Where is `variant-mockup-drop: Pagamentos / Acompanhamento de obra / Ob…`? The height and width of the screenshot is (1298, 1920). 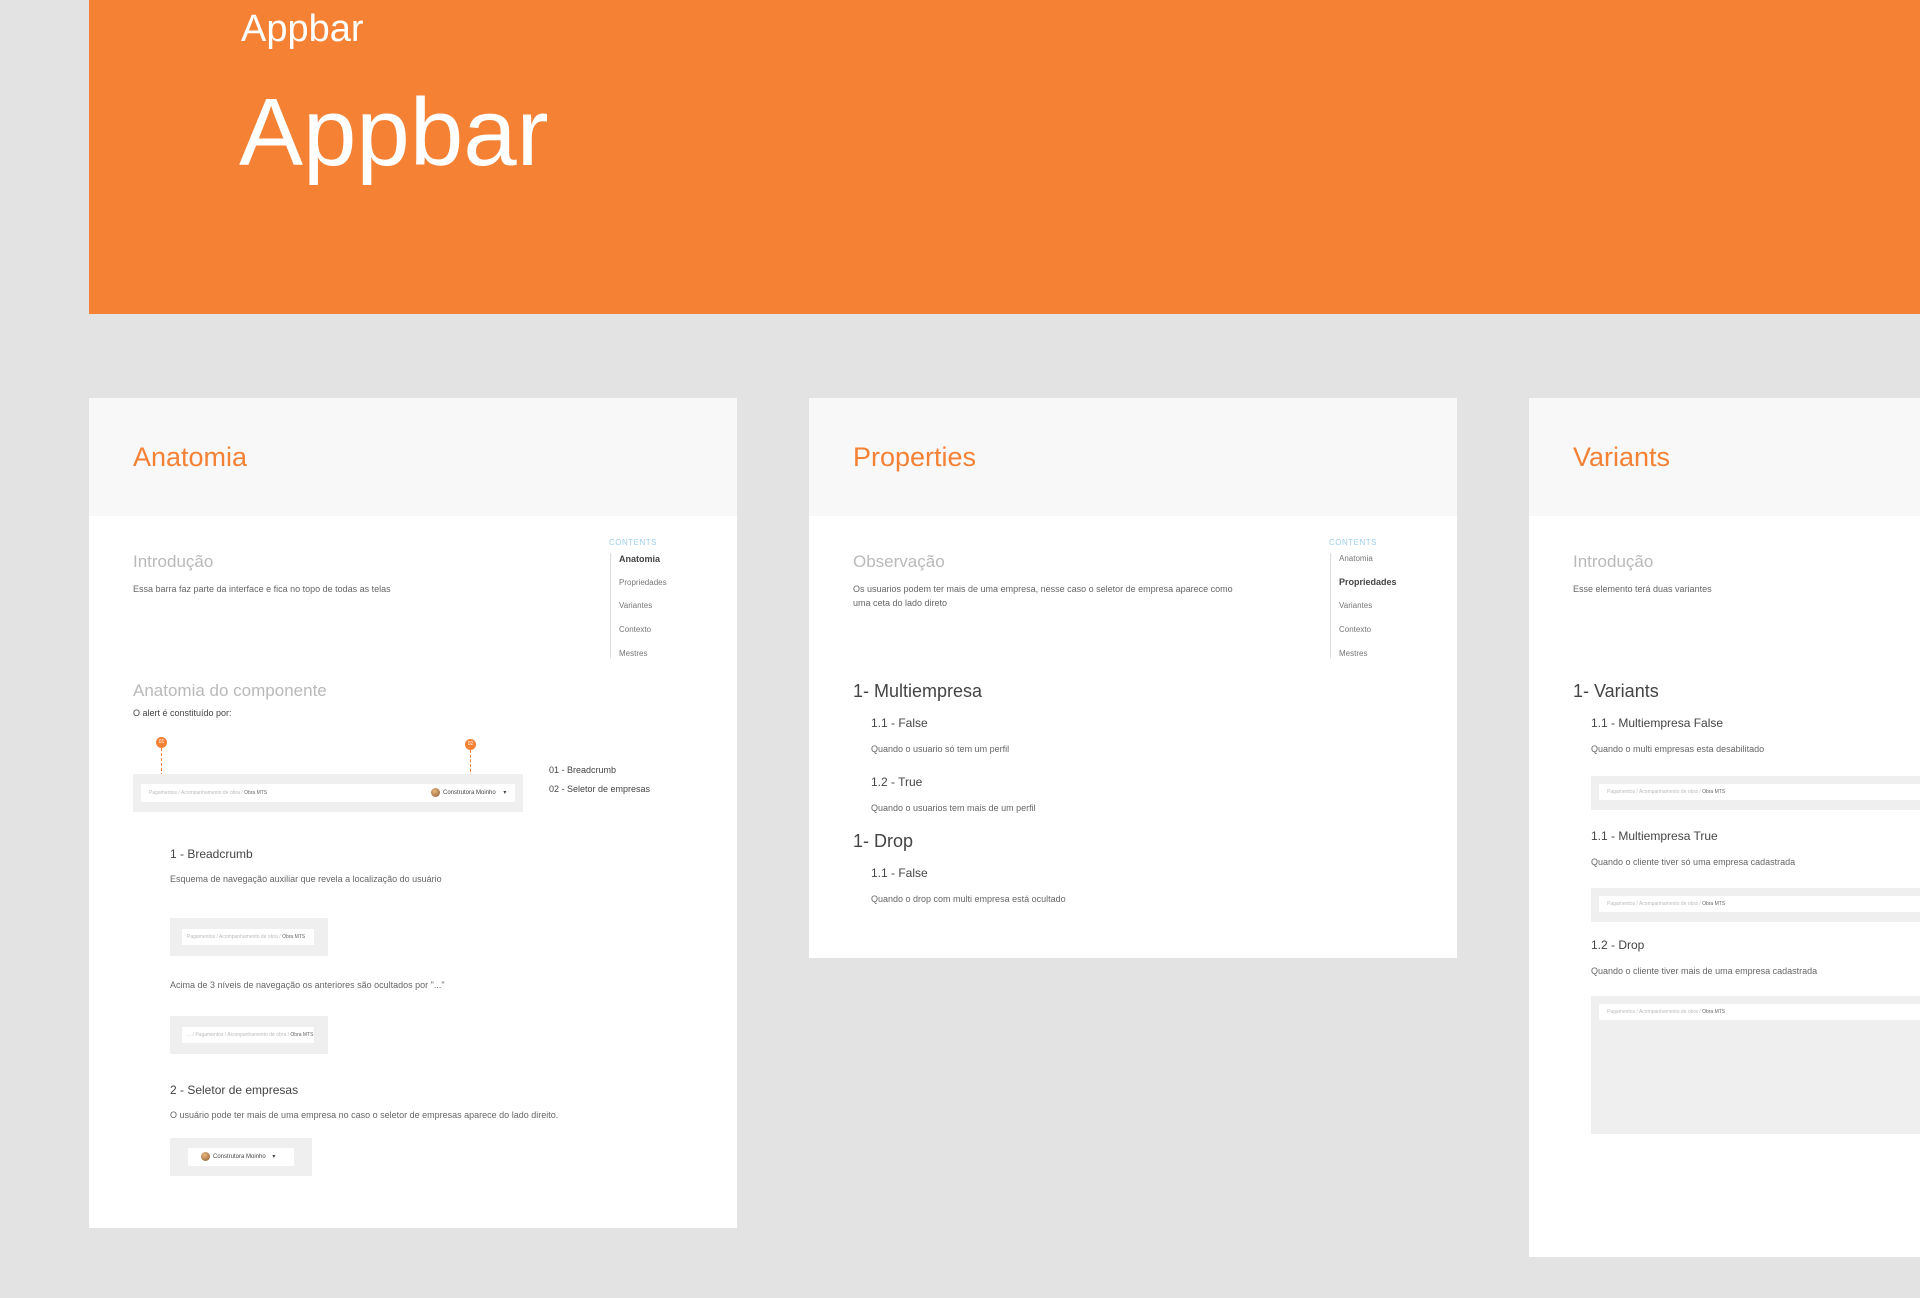 variant-mockup-drop: Pagamentos / Acompanhamento de obra / Ob… is located at coordinates (1755, 1065).